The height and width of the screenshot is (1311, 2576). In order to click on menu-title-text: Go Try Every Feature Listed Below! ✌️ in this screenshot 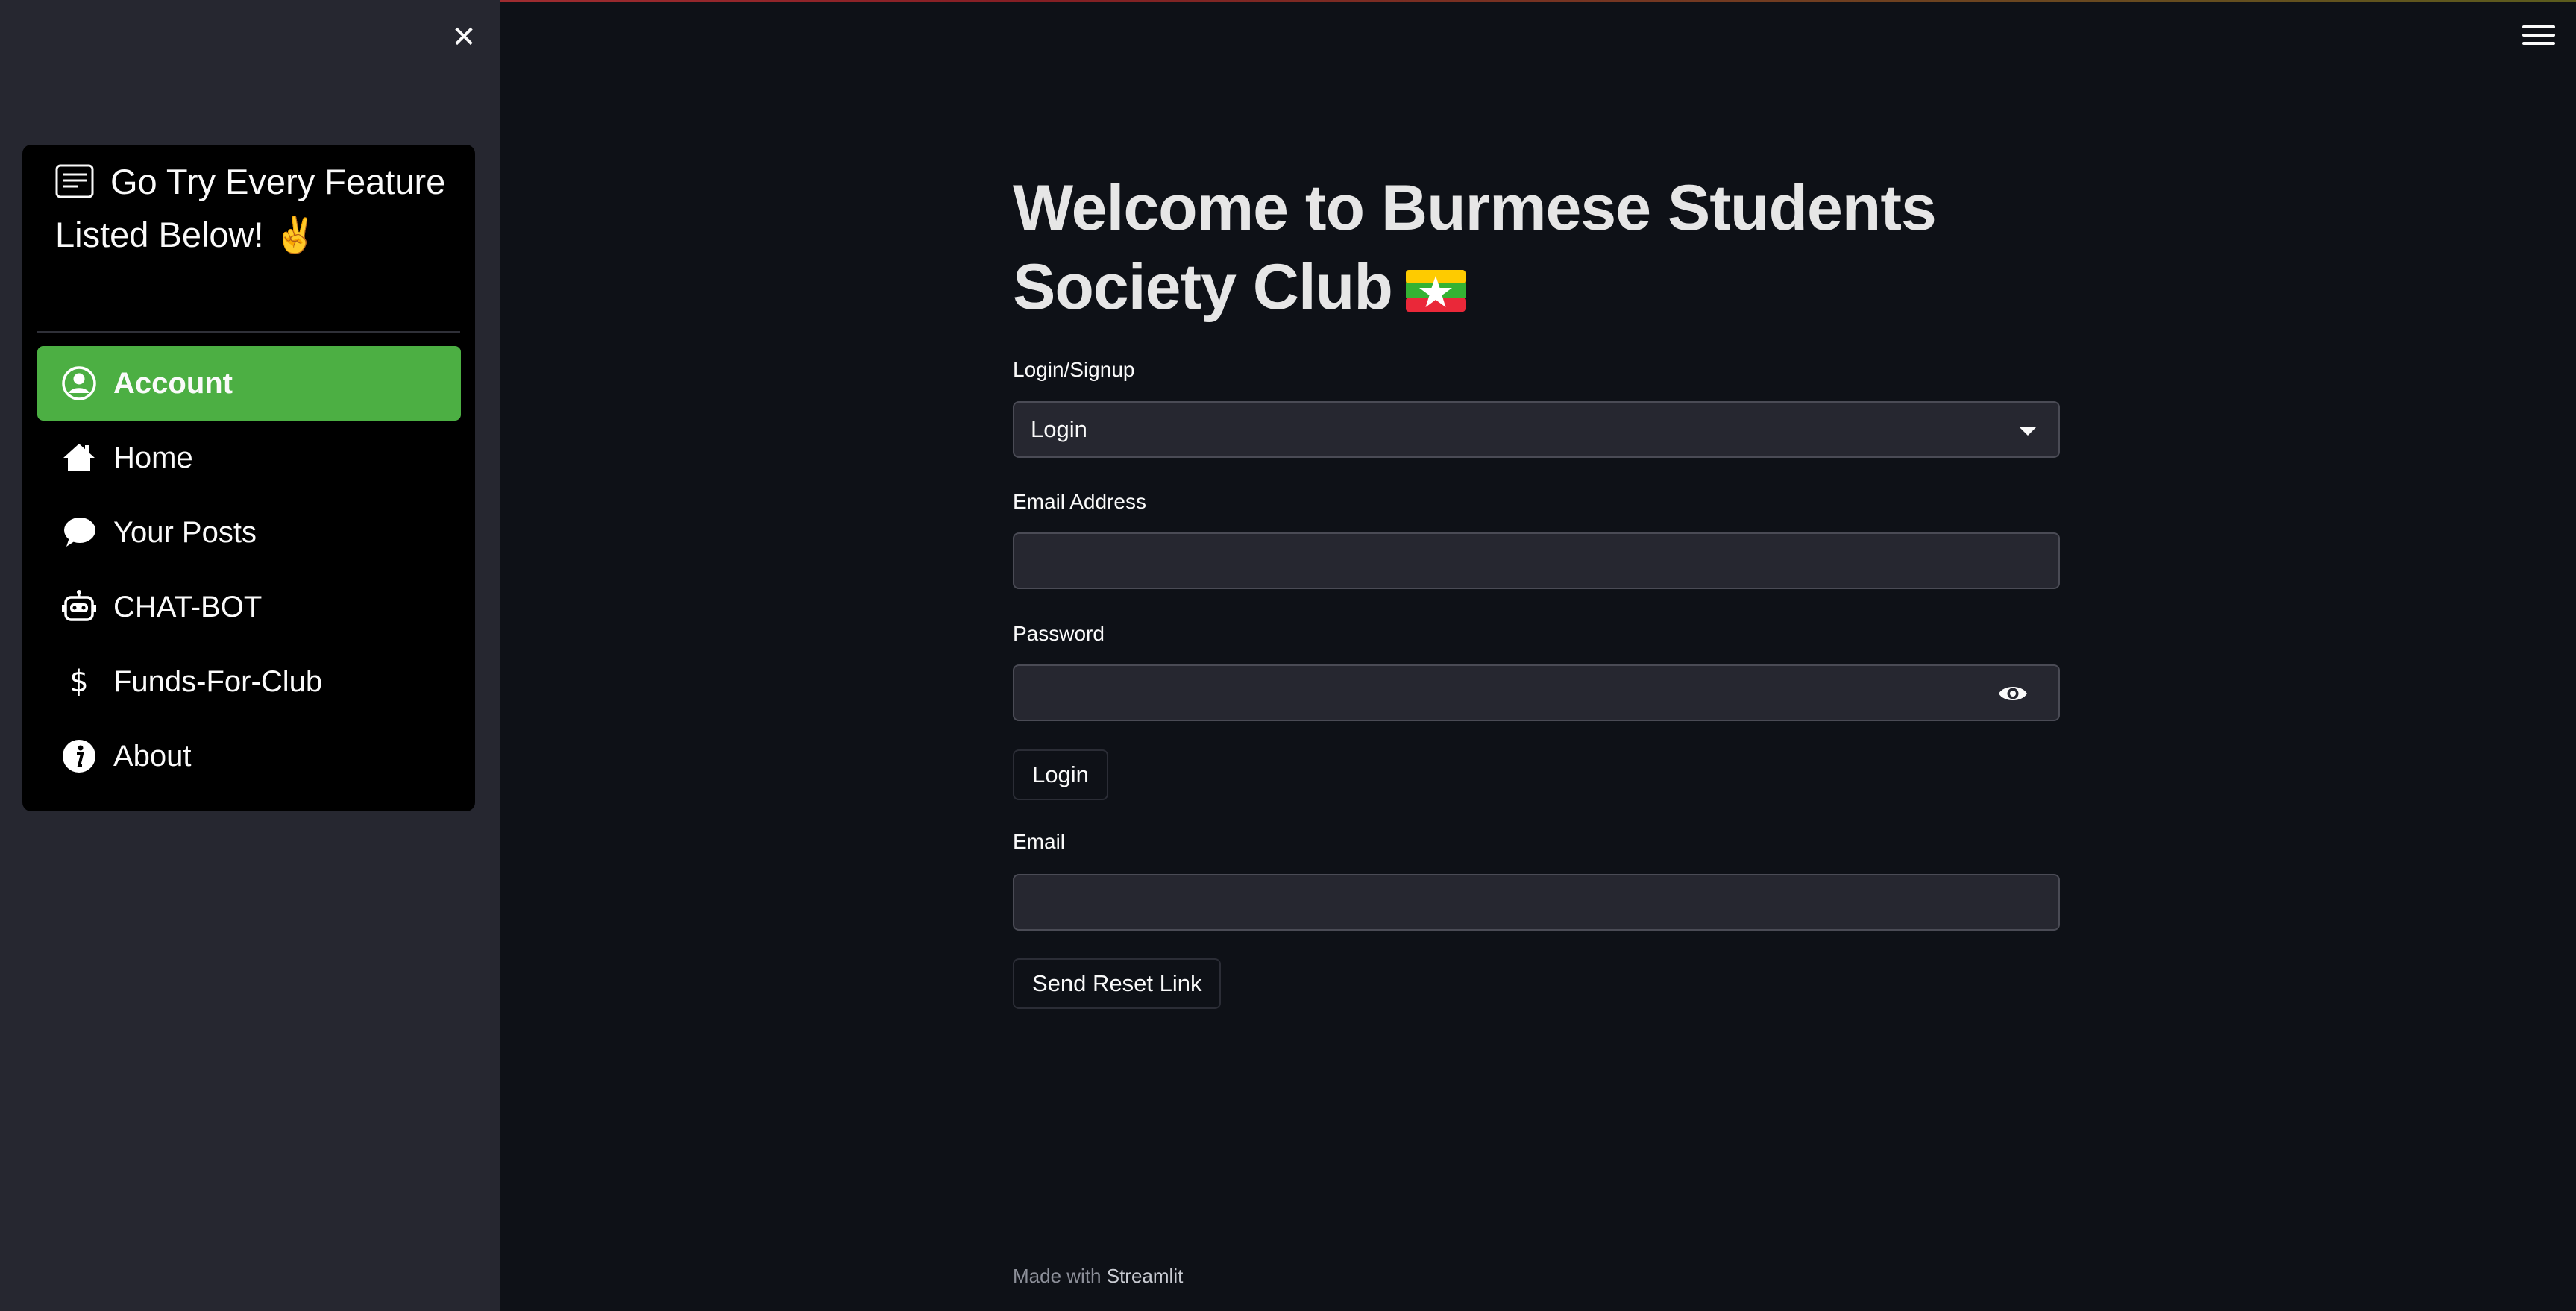, I will do `click(251, 208)`.